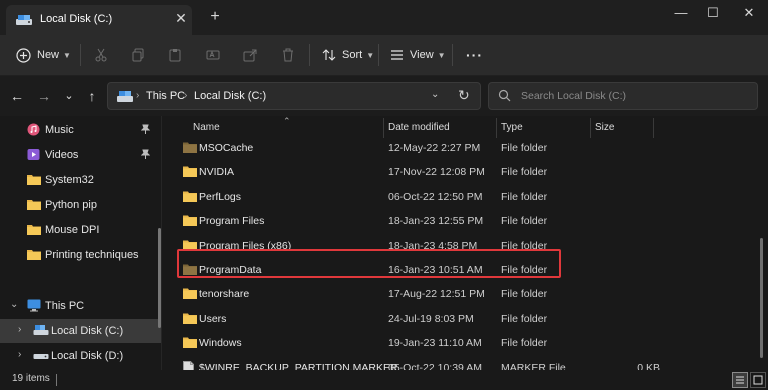  I want to click on file-row: Windows 19-Jan-23 11:10 AM File folder, so click(464, 343).